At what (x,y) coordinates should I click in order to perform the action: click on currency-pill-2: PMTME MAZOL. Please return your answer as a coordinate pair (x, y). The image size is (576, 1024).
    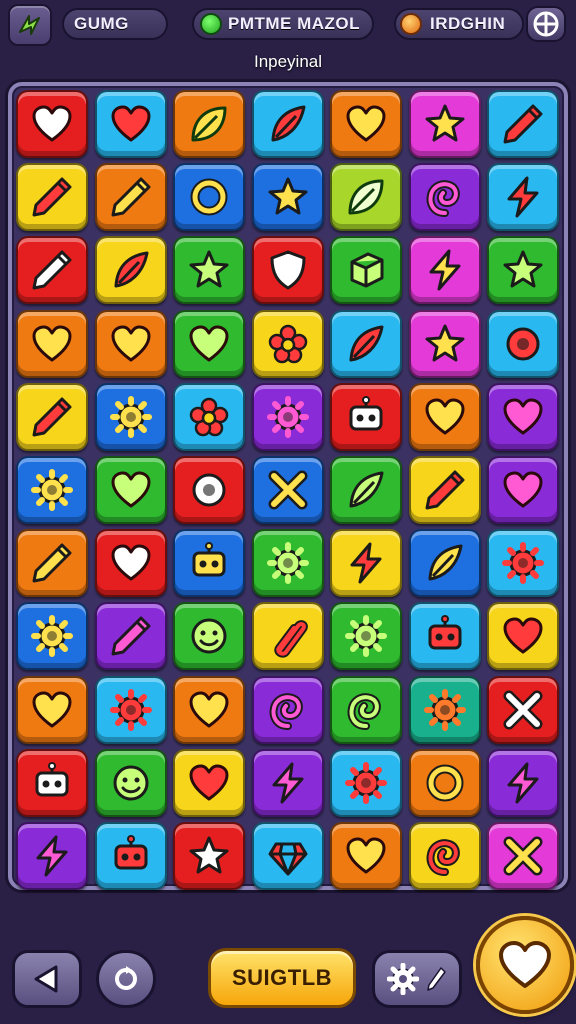
    Looking at the image, I should click on (283, 24).